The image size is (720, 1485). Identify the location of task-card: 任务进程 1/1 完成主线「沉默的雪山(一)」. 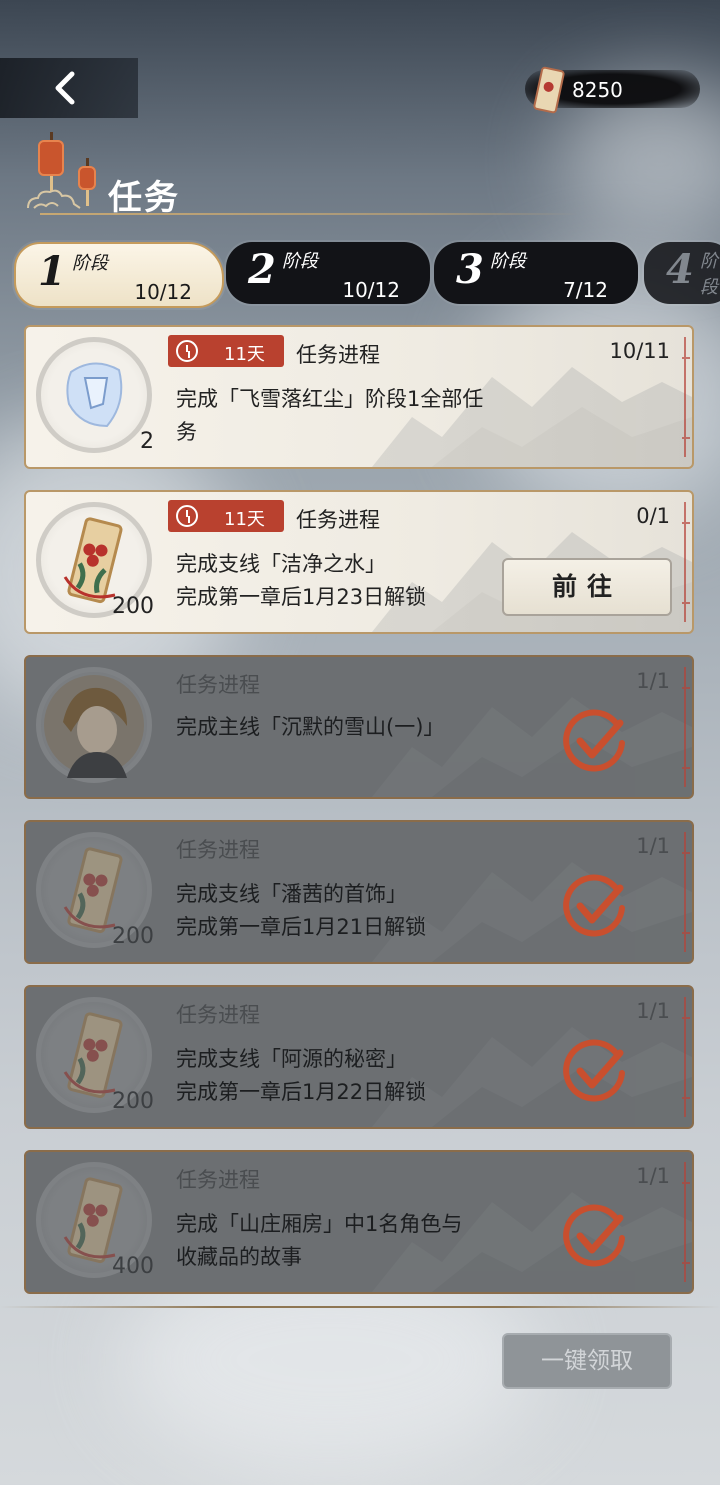
(359, 727).